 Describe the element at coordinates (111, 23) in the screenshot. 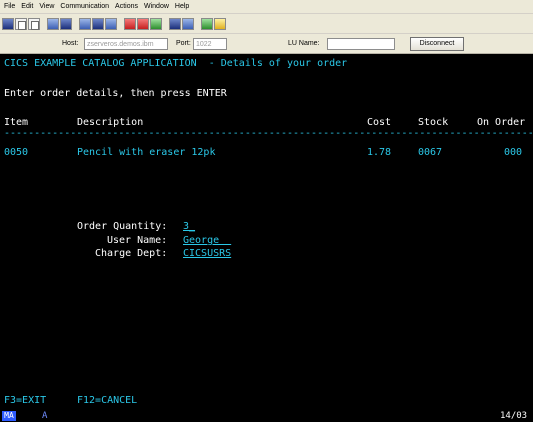

I see `macro-icon` at that location.